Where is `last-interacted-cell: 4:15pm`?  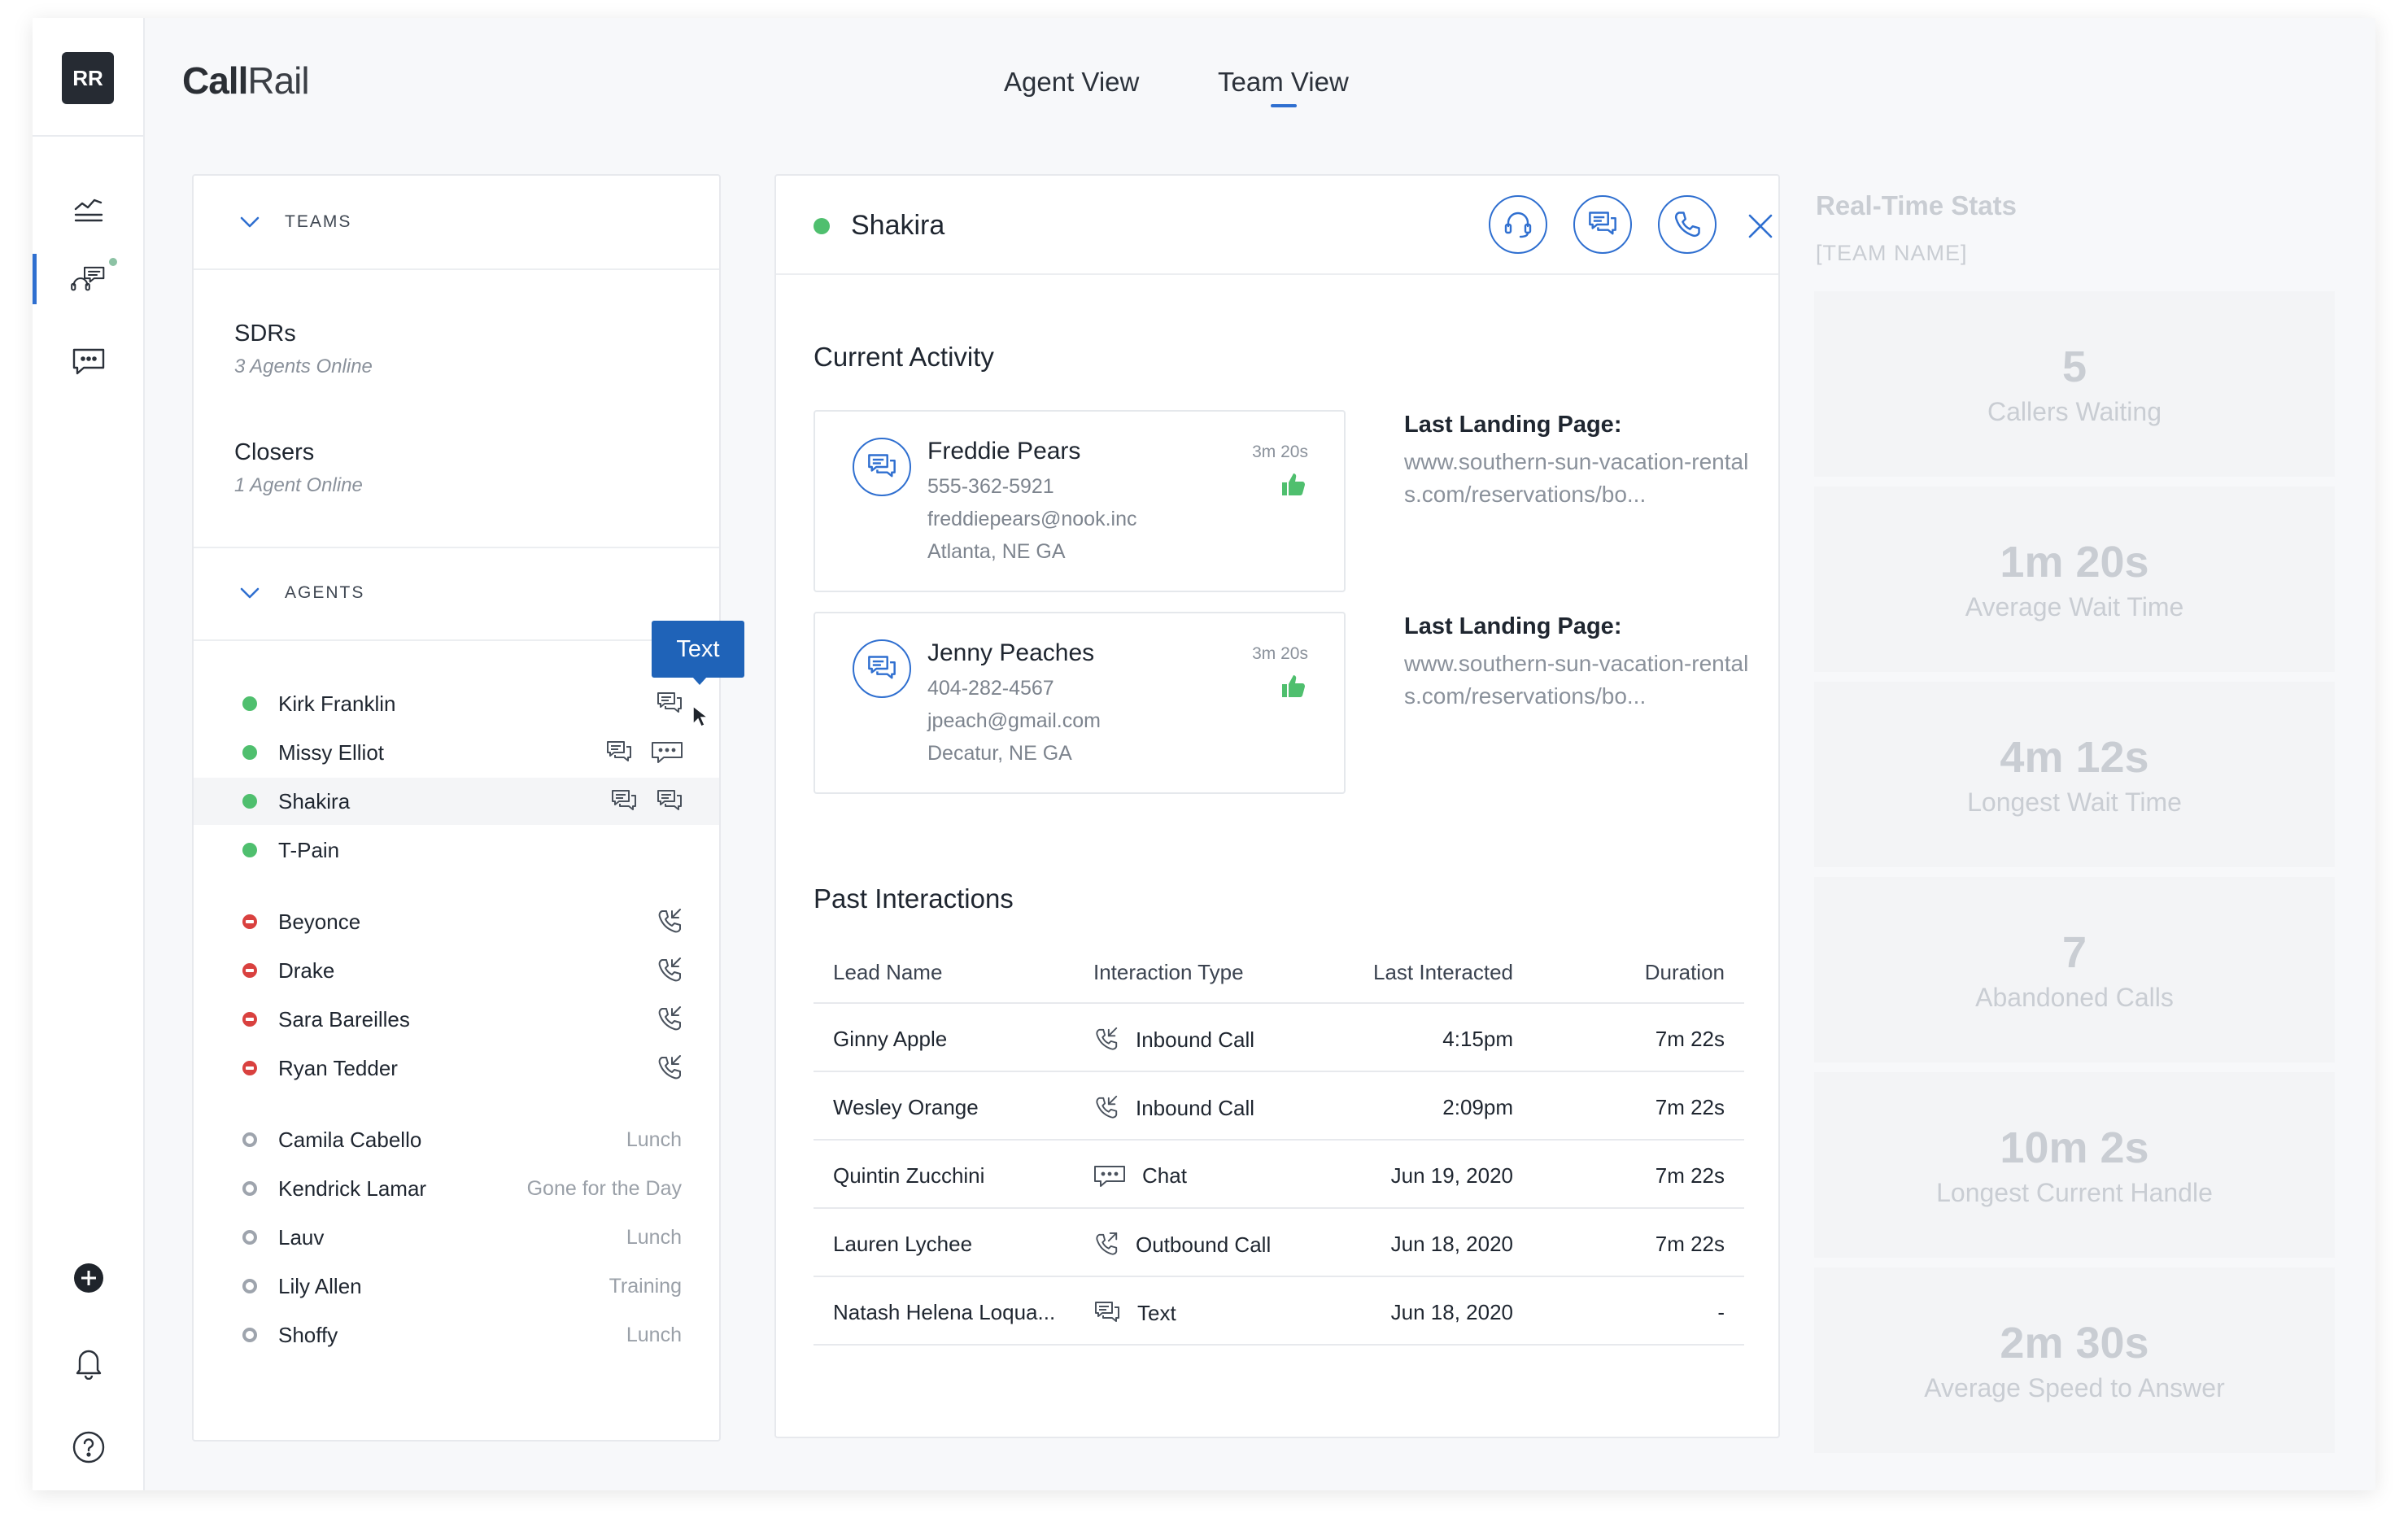
last-interacted-cell: 4:15pm is located at coordinates (1478, 1039).